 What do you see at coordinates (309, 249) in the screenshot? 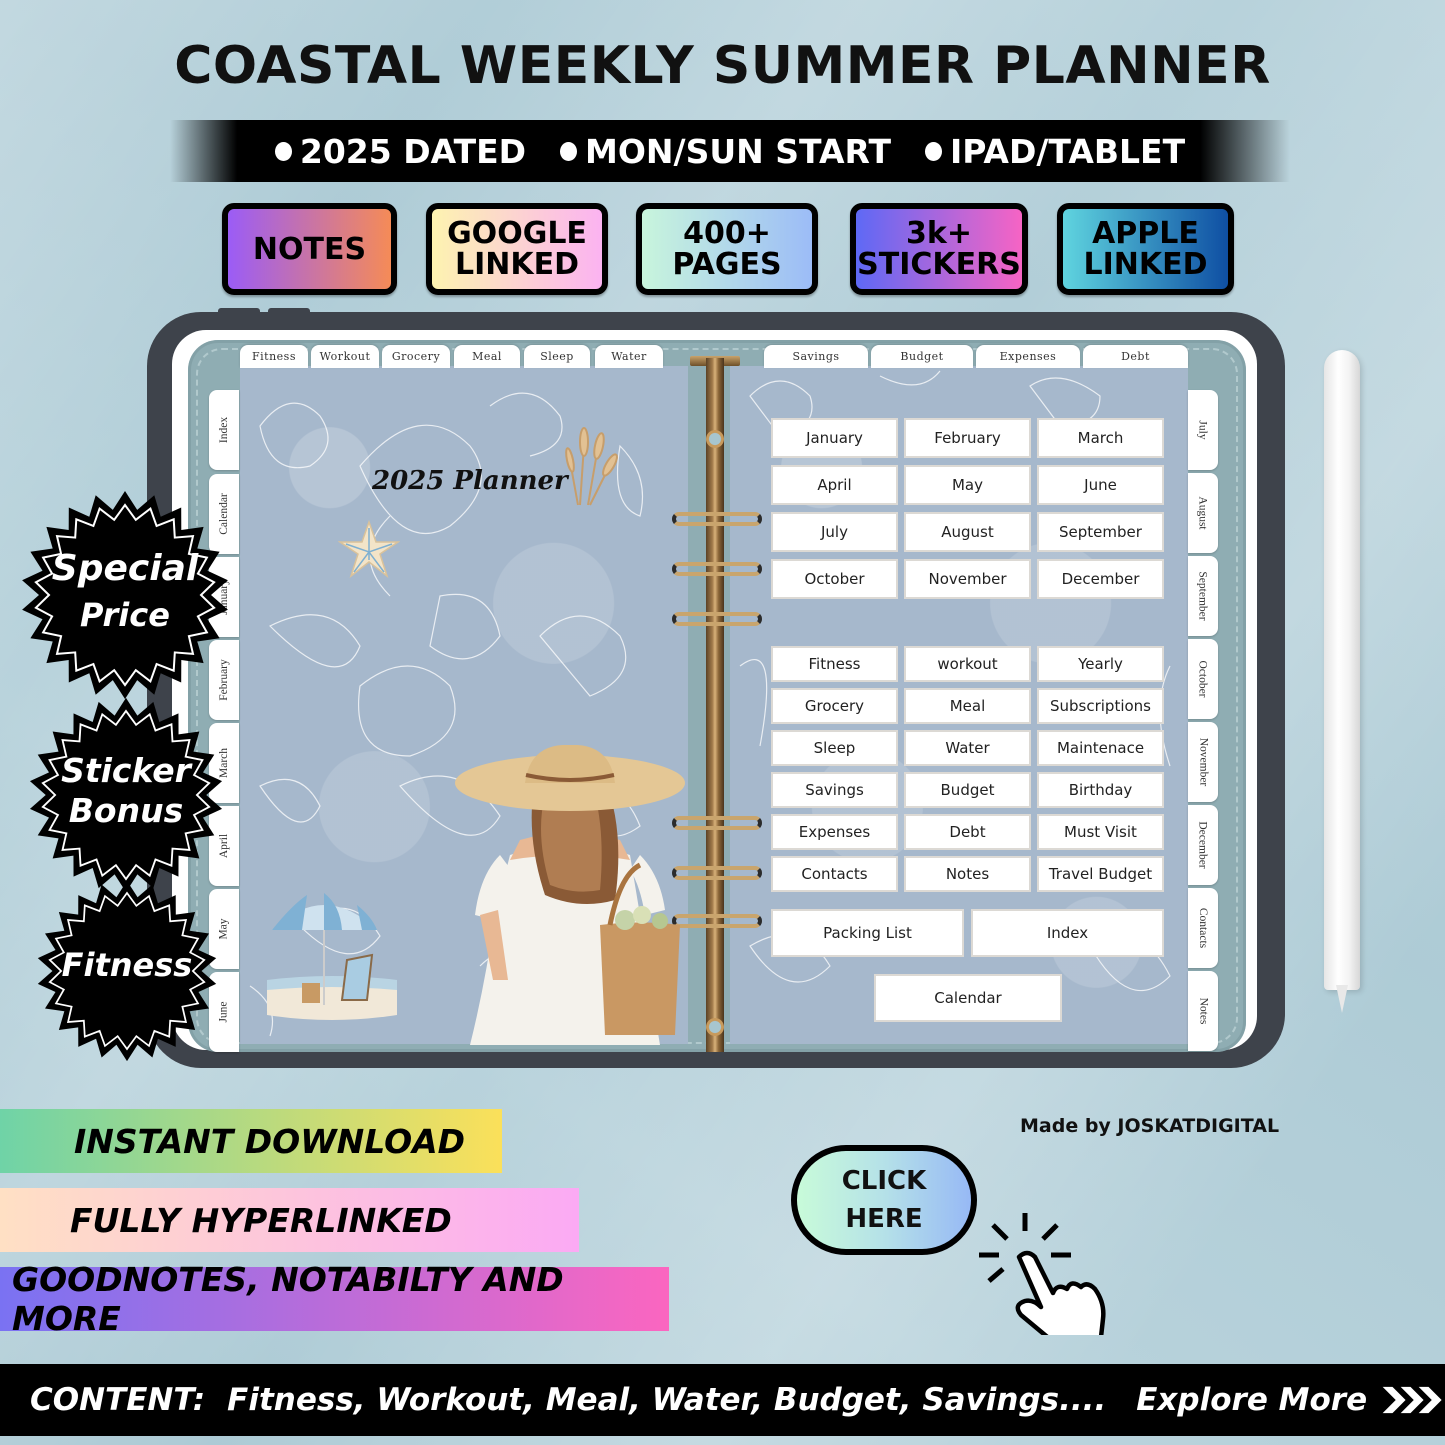
I see `badge-notes: NOTES` at bounding box center [309, 249].